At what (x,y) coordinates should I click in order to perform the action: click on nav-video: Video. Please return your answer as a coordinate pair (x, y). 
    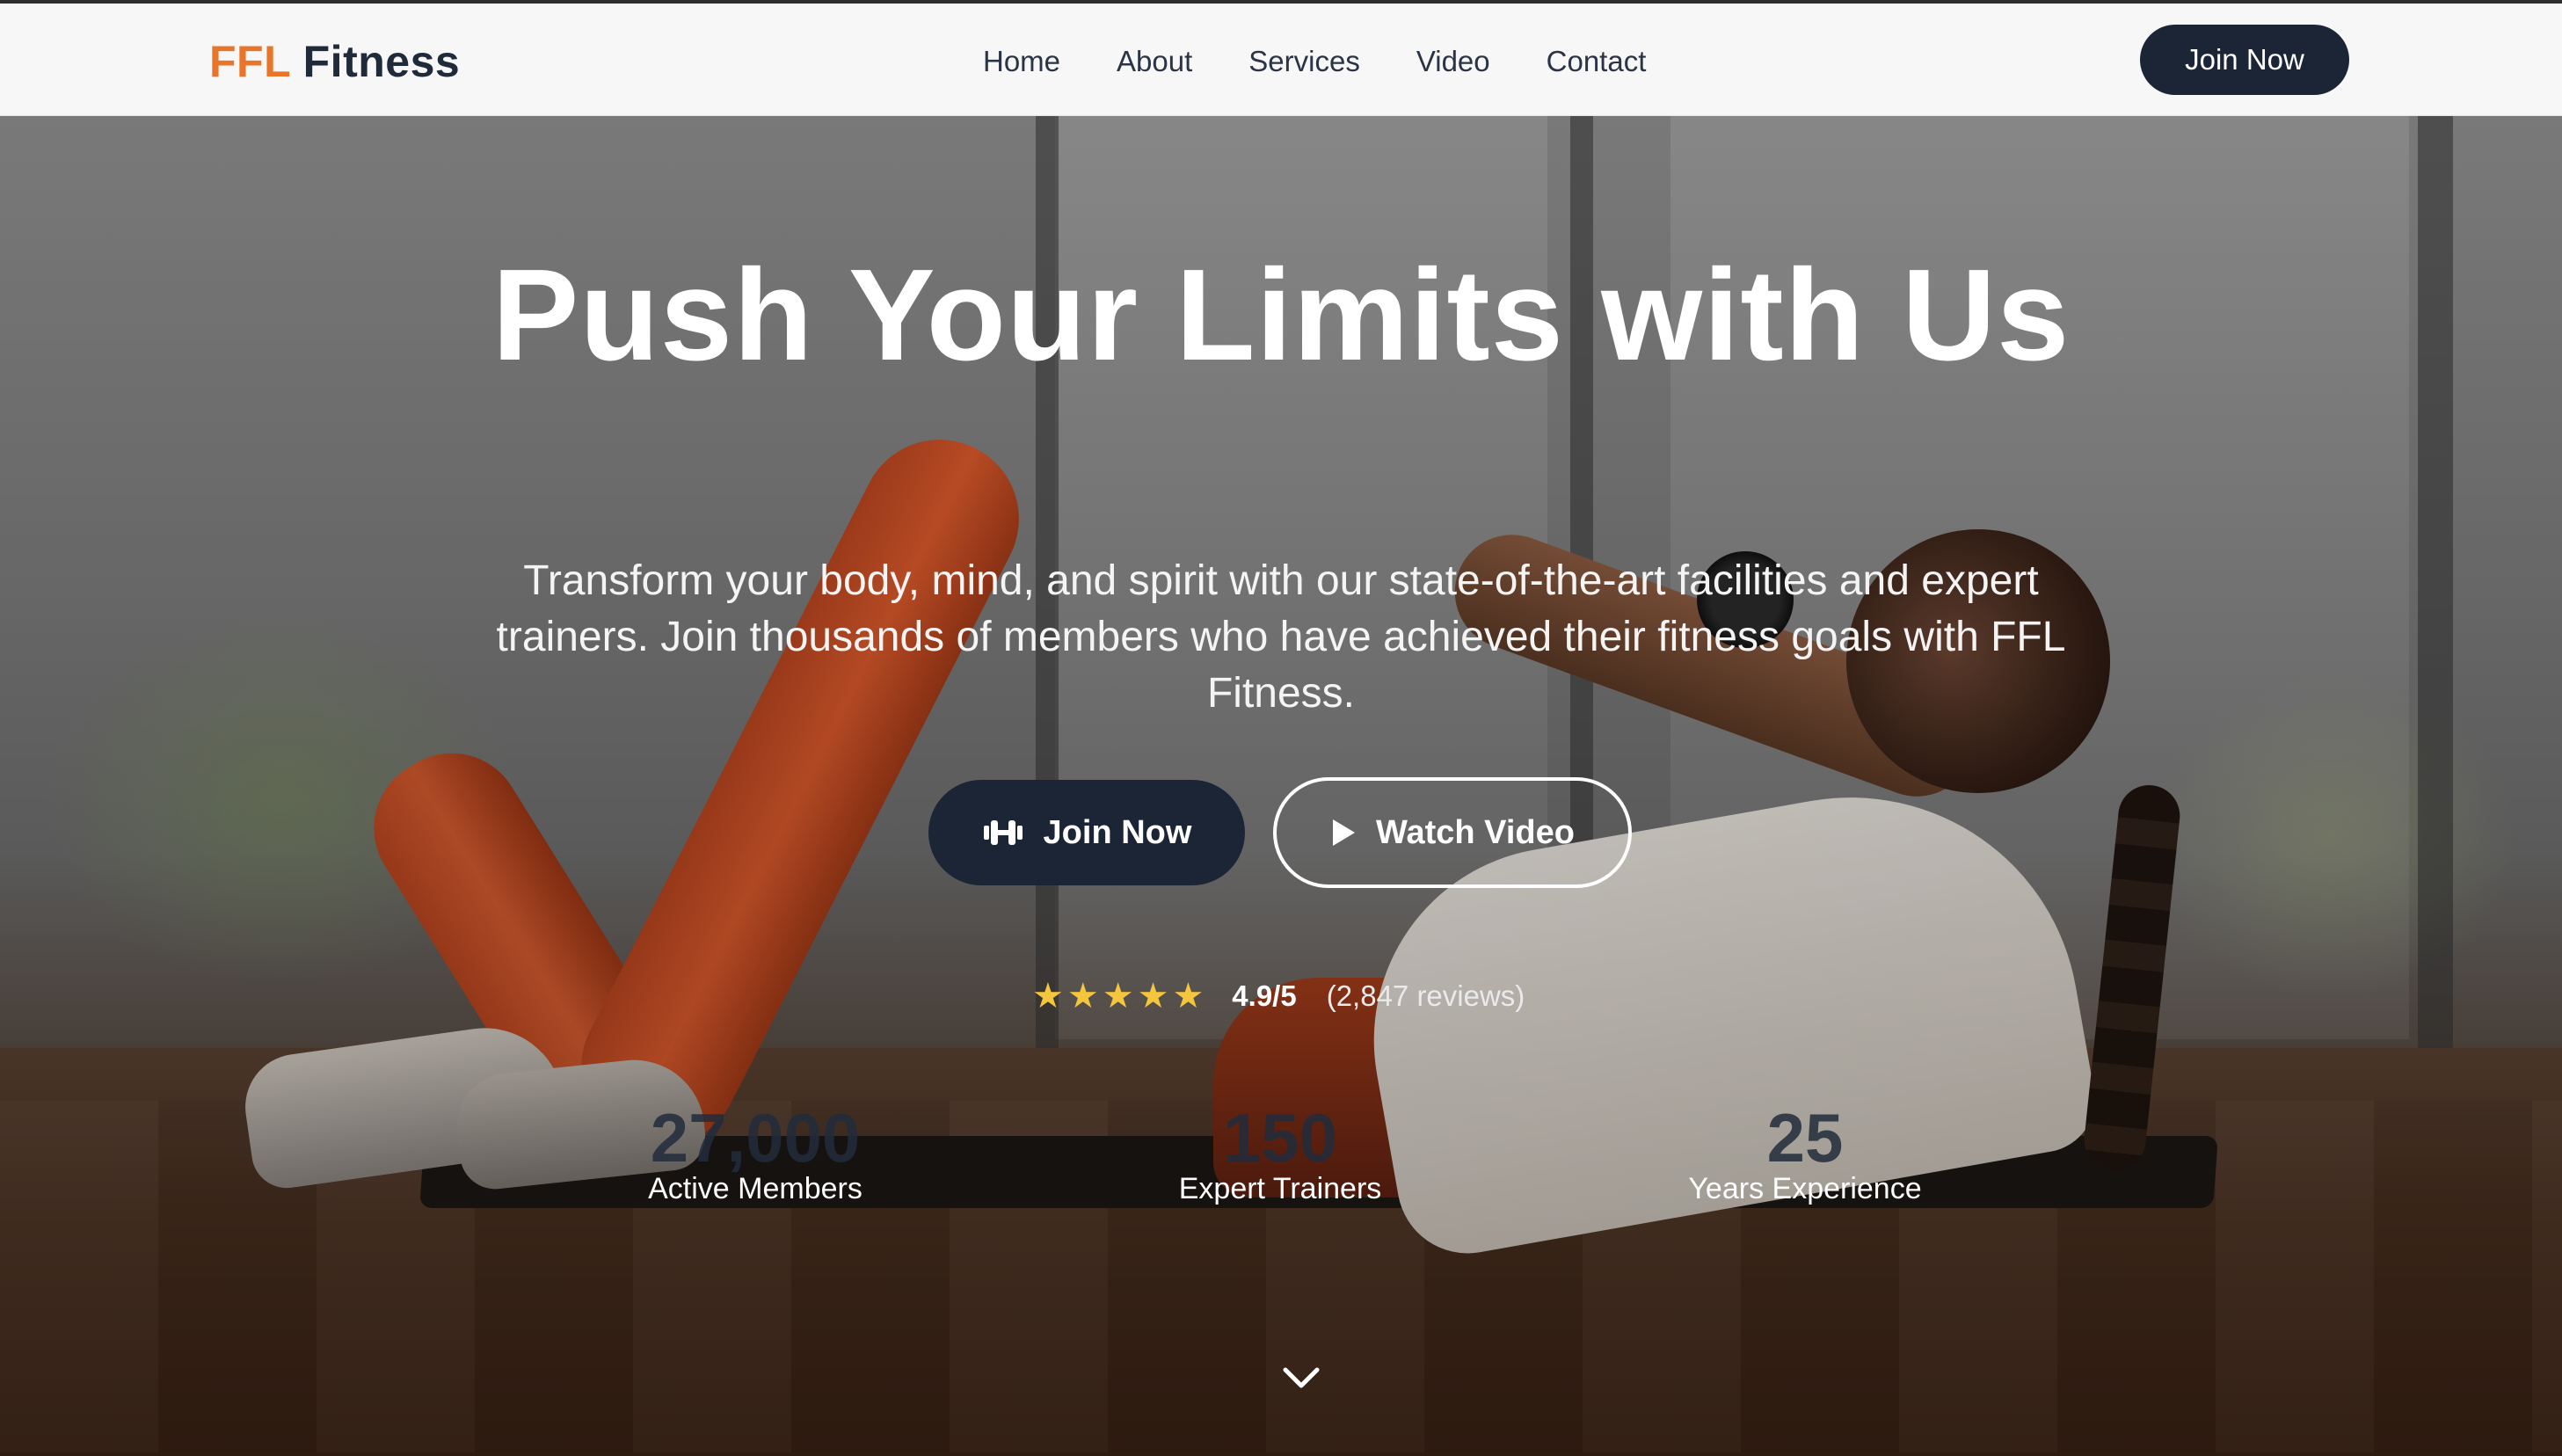
    Looking at the image, I should click on (1453, 61).